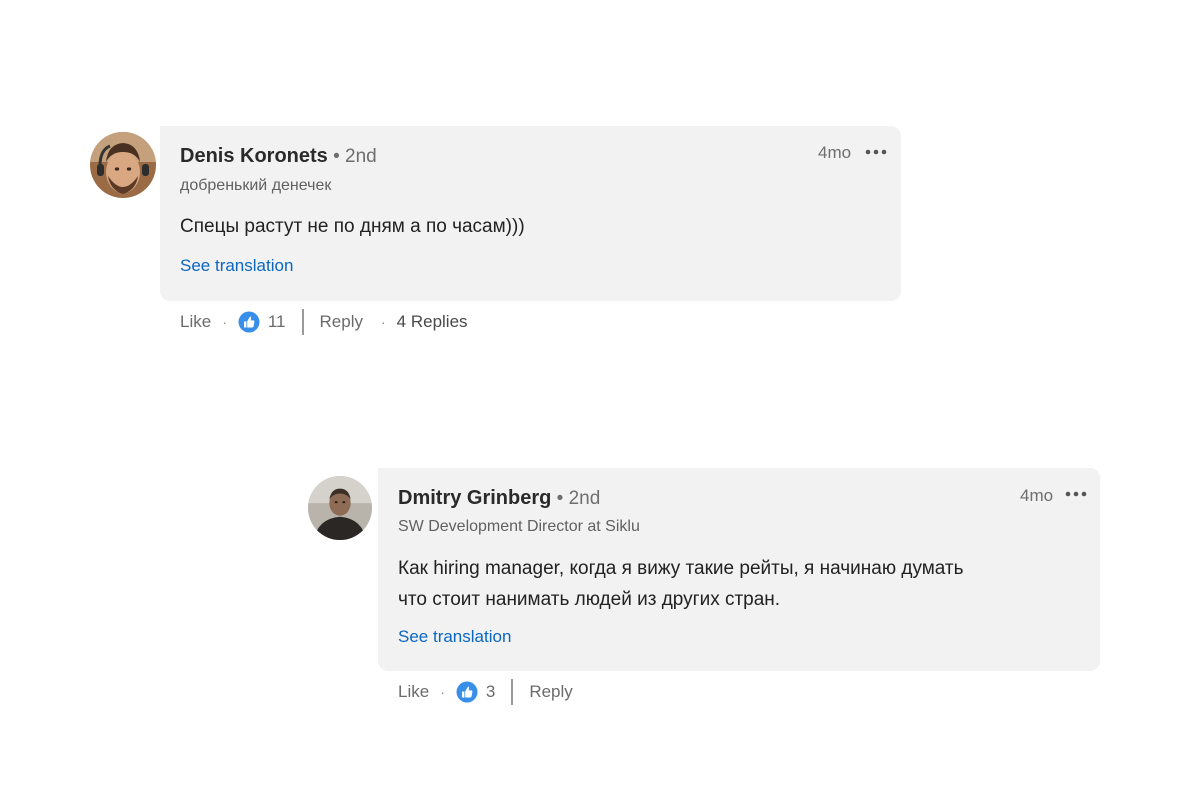 Image resolution: width=1200 pixels, height=800 pixels. What do you see at coordinates (474, 498) in the screenshot?
I see `author-name: Dmitry Grinberg` at bounding box center [474, 498].